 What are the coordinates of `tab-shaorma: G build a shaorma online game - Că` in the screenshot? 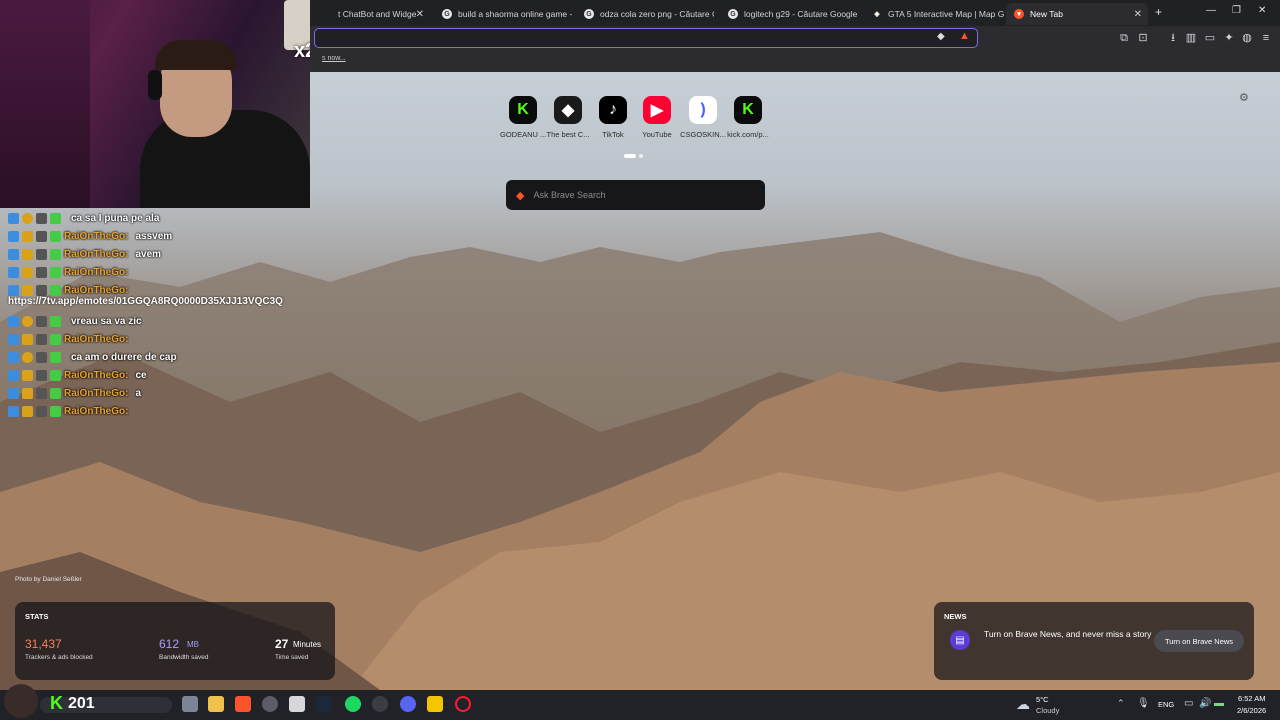 It's located at (503, 14).